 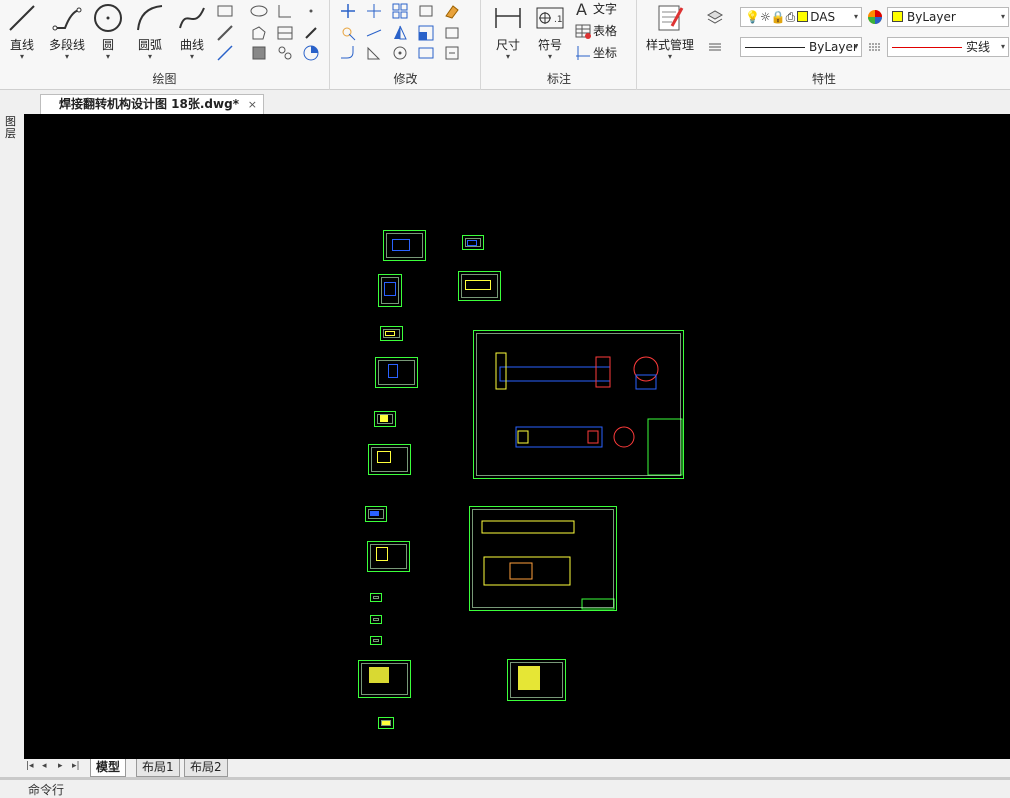 What do you see at coordinates (11, 128) in the screenshot?
I see `left-toolbar-label: 图层` at bounding box center [11, 128].